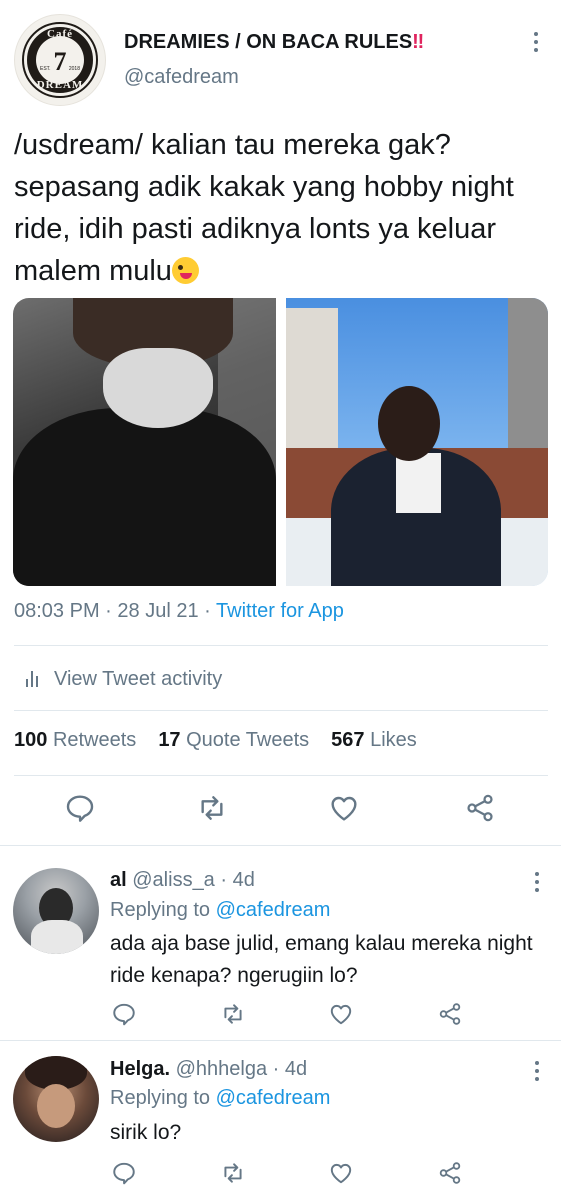 This screenshot has height=1200, width=561. I want to click on tweet-timestamp: 08:03 PM · 28 Jul 21 · Twitter for App, so click(179, 611).